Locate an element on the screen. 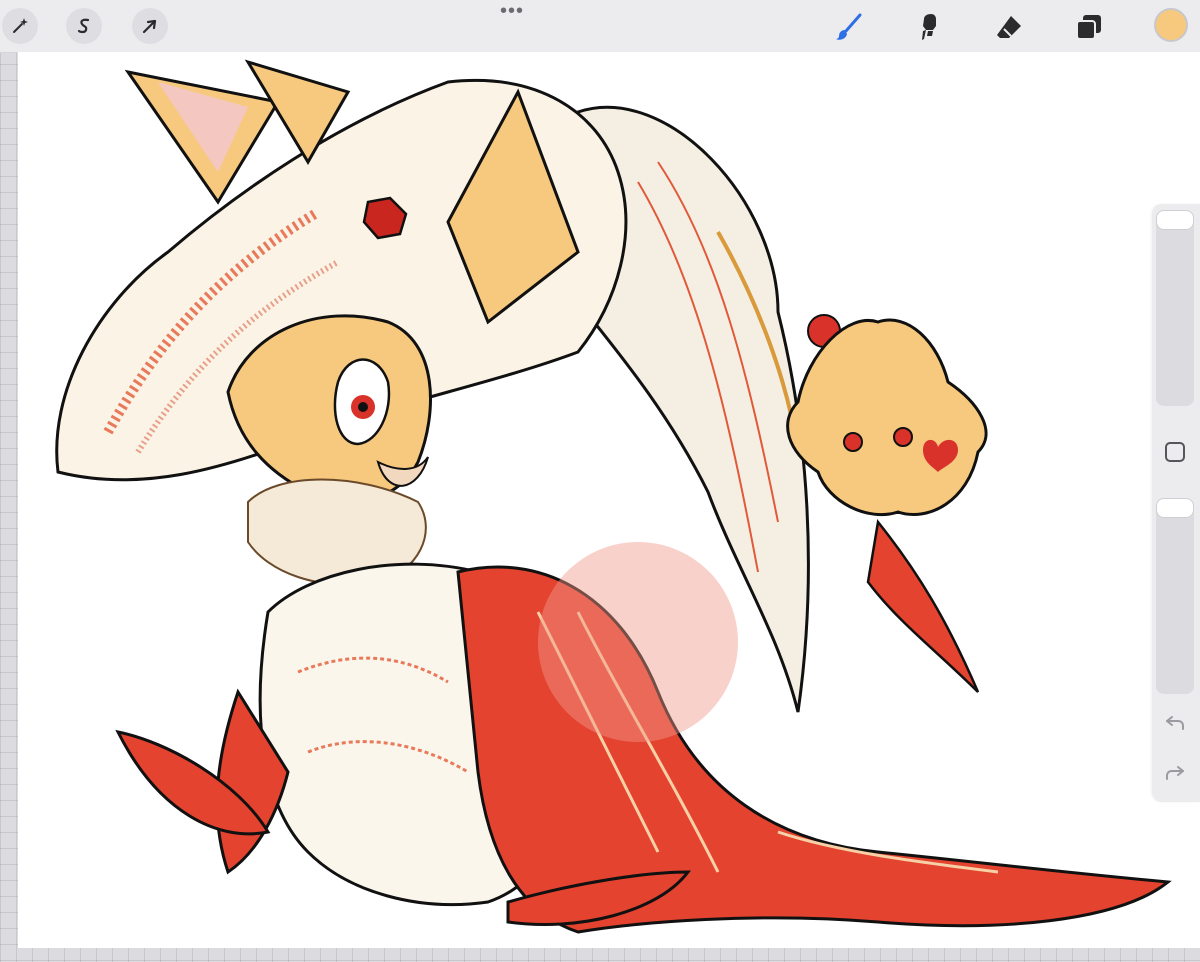 Image resolution: width=1200 pixels, height=962 pixels. adjustments-button is located at coordinates (20, 26).